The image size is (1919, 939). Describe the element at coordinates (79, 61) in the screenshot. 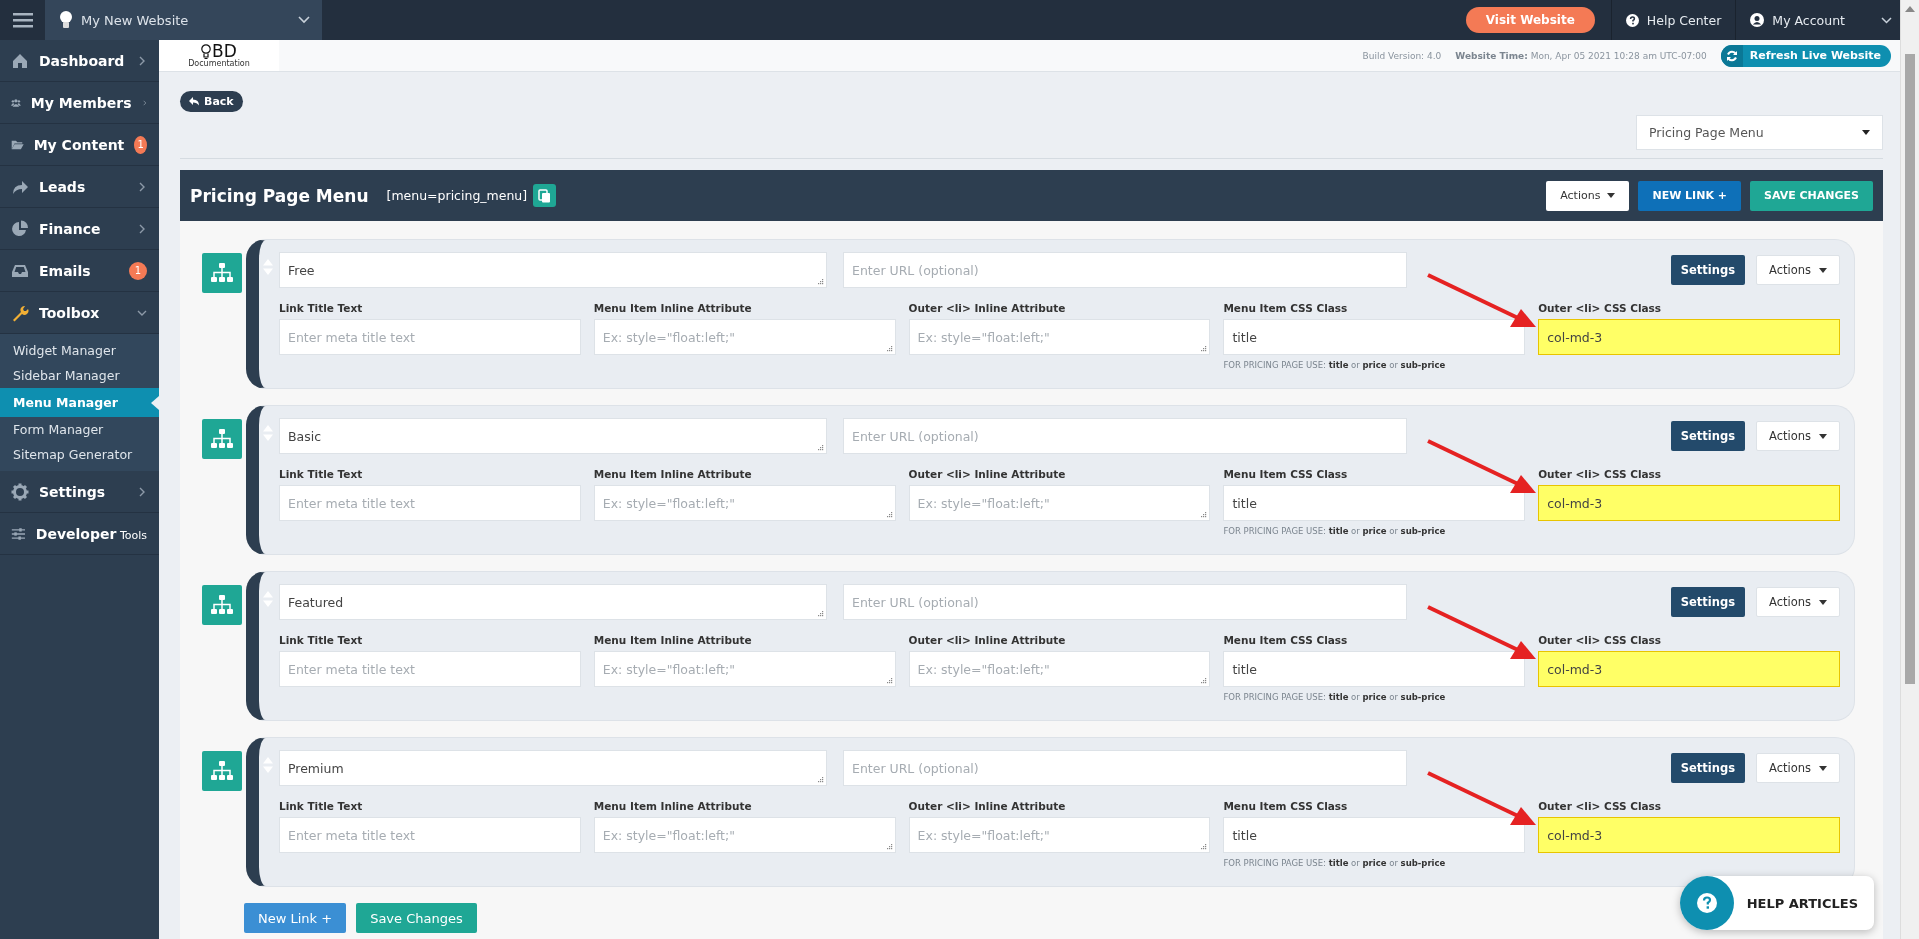

I see `sidebar-item: Dashboard` at that location.